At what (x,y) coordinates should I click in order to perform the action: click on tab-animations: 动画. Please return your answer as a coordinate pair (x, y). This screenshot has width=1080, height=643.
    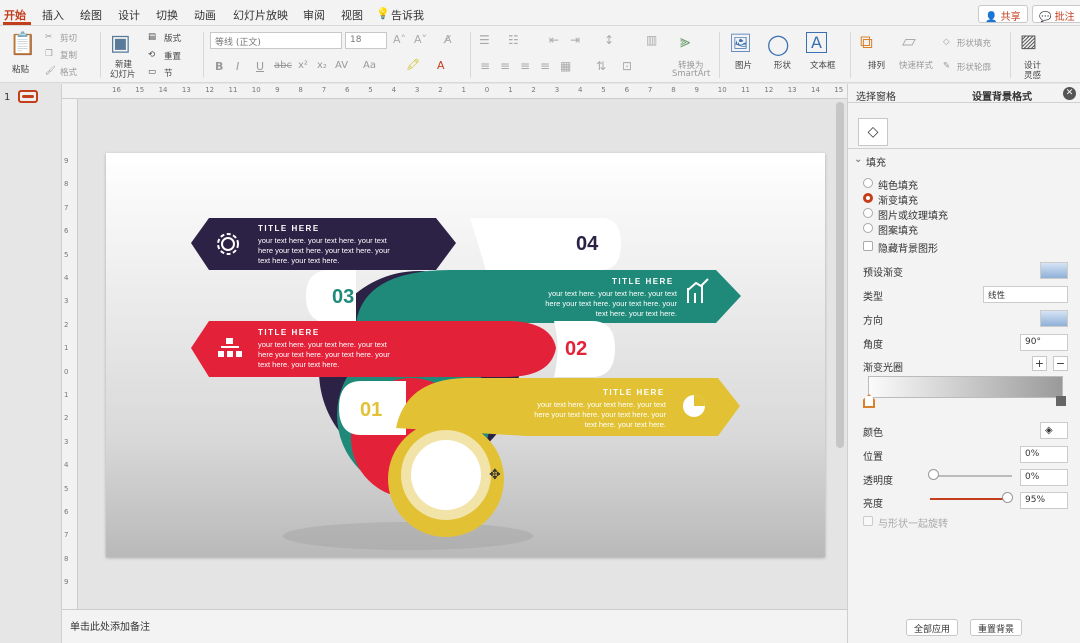
    Looking at the image, I should click on (205, 15).